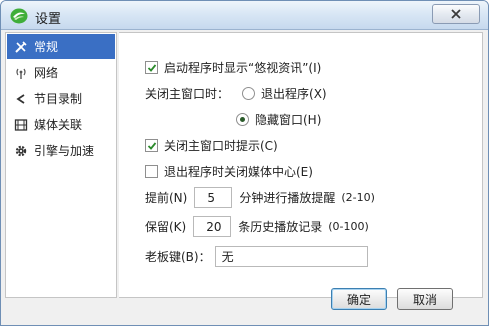 The width and height of the screenshot is (489, 326). I want to click on hide-window-radio, so click(242, 119).